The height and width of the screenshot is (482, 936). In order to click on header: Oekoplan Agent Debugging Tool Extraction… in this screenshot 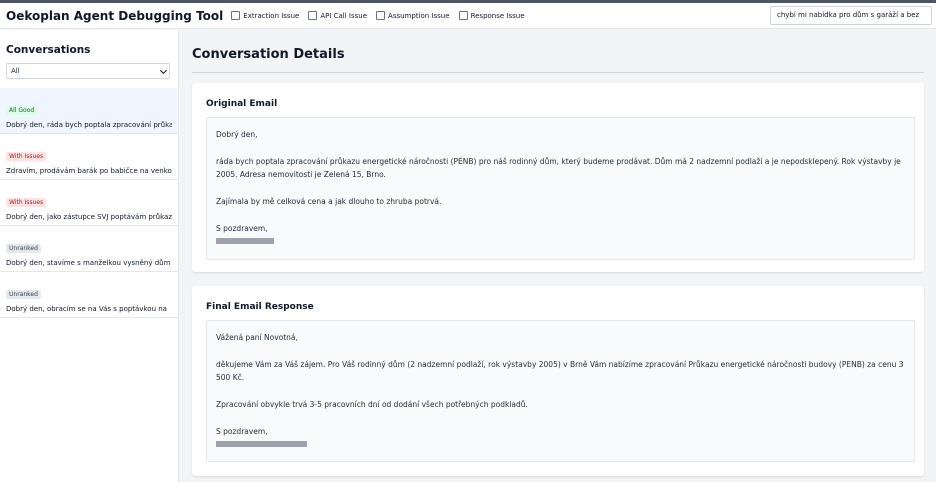, I will do `click(468, 16)`.